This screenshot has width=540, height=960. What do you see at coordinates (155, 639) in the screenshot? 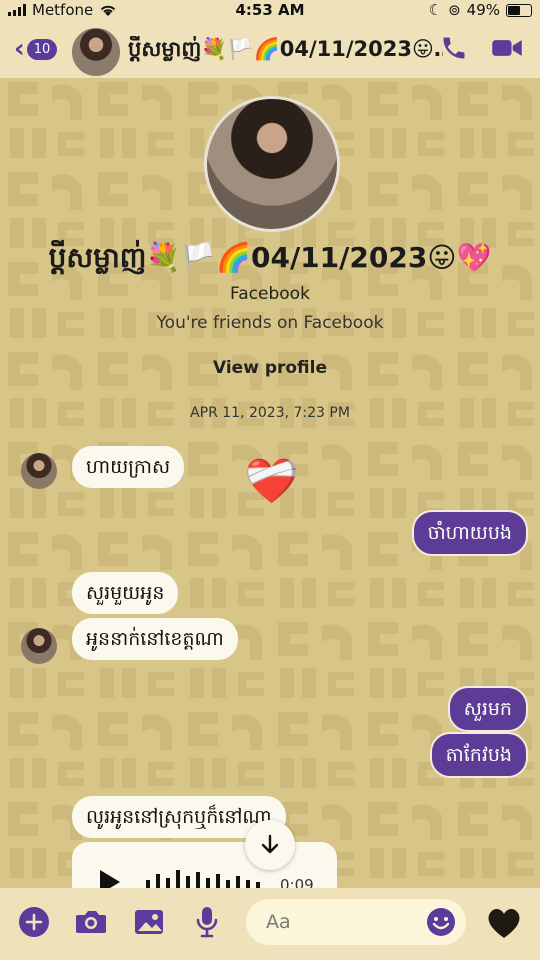
I see `message-bubble: អូននាក់នៅខេត្តណា` at bounding box center [155, 639].